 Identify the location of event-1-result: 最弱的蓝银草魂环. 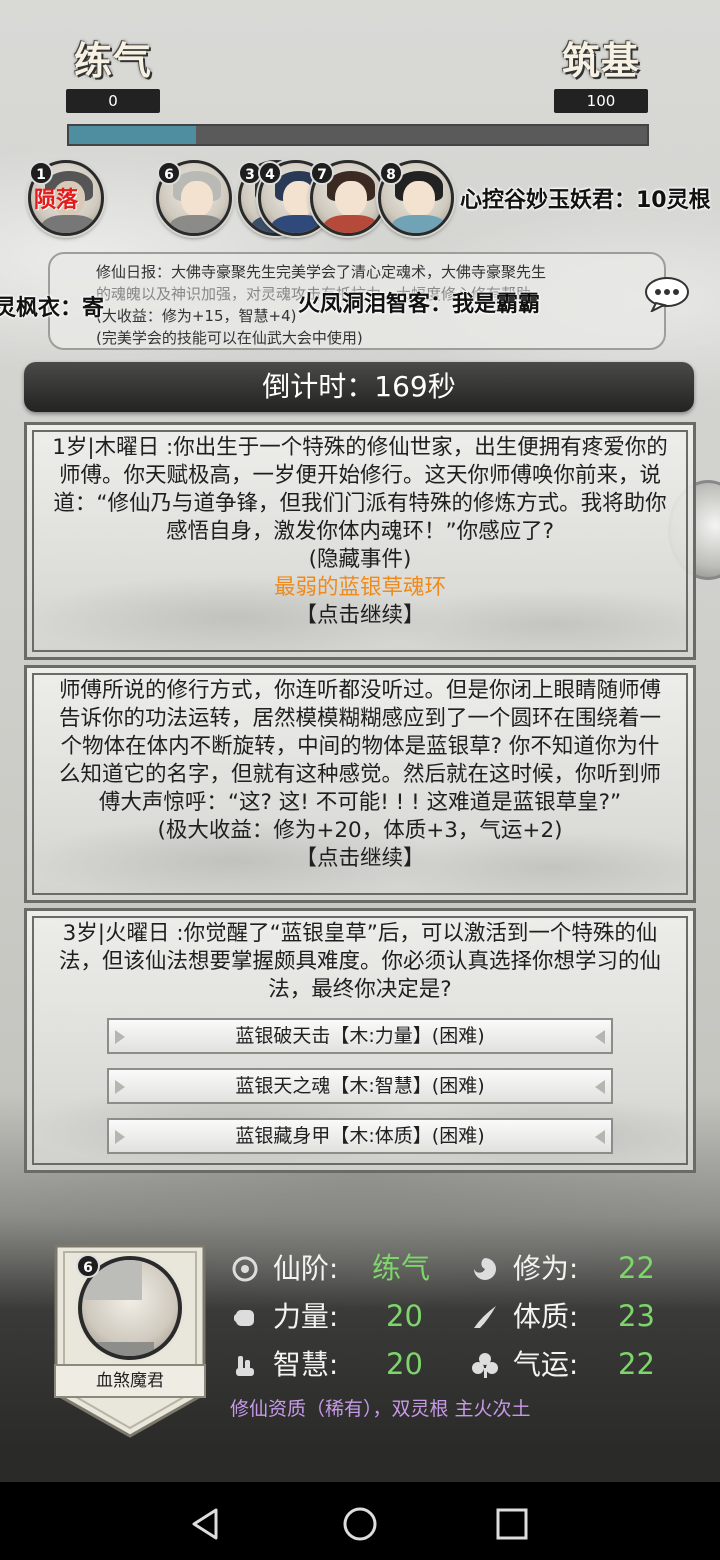
(359, 587).